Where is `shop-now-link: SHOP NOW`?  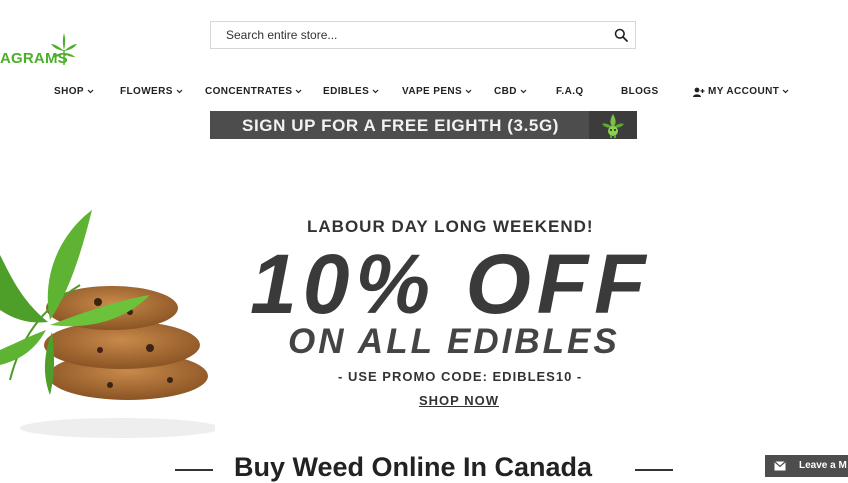 shop-now-link: SHOP NOW is located at coordinates (459, 400).